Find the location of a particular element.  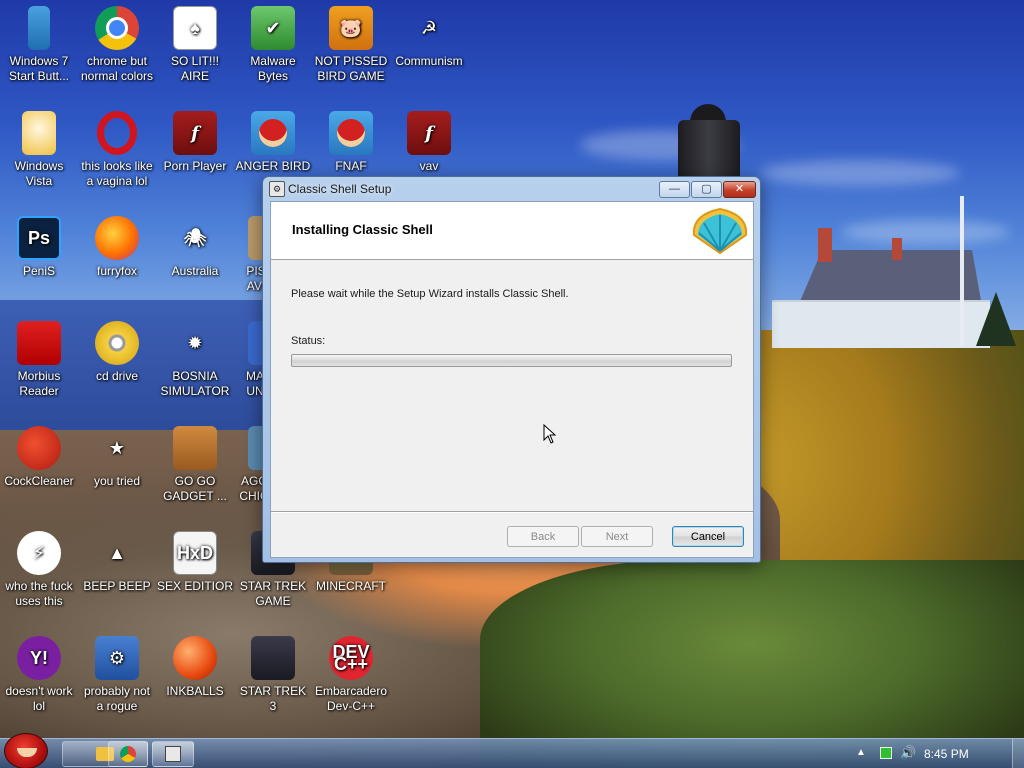

cd-drive-icon is located at coordinates (117, 343).